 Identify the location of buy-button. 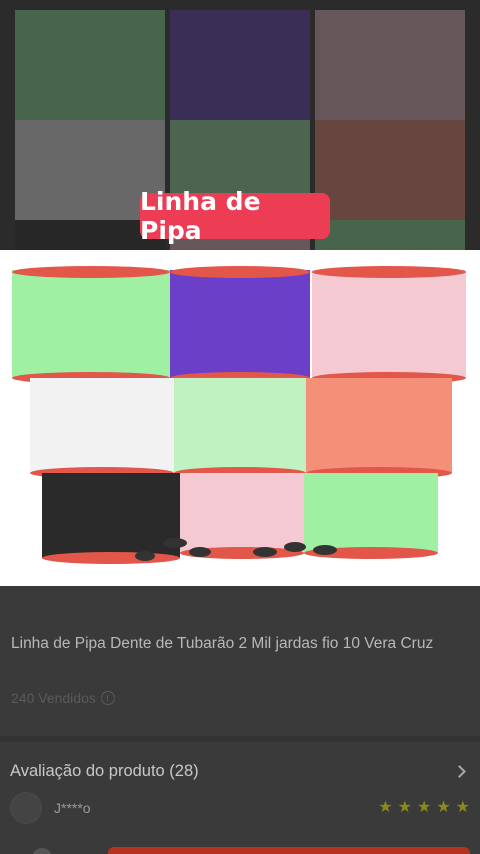
(289, 850).